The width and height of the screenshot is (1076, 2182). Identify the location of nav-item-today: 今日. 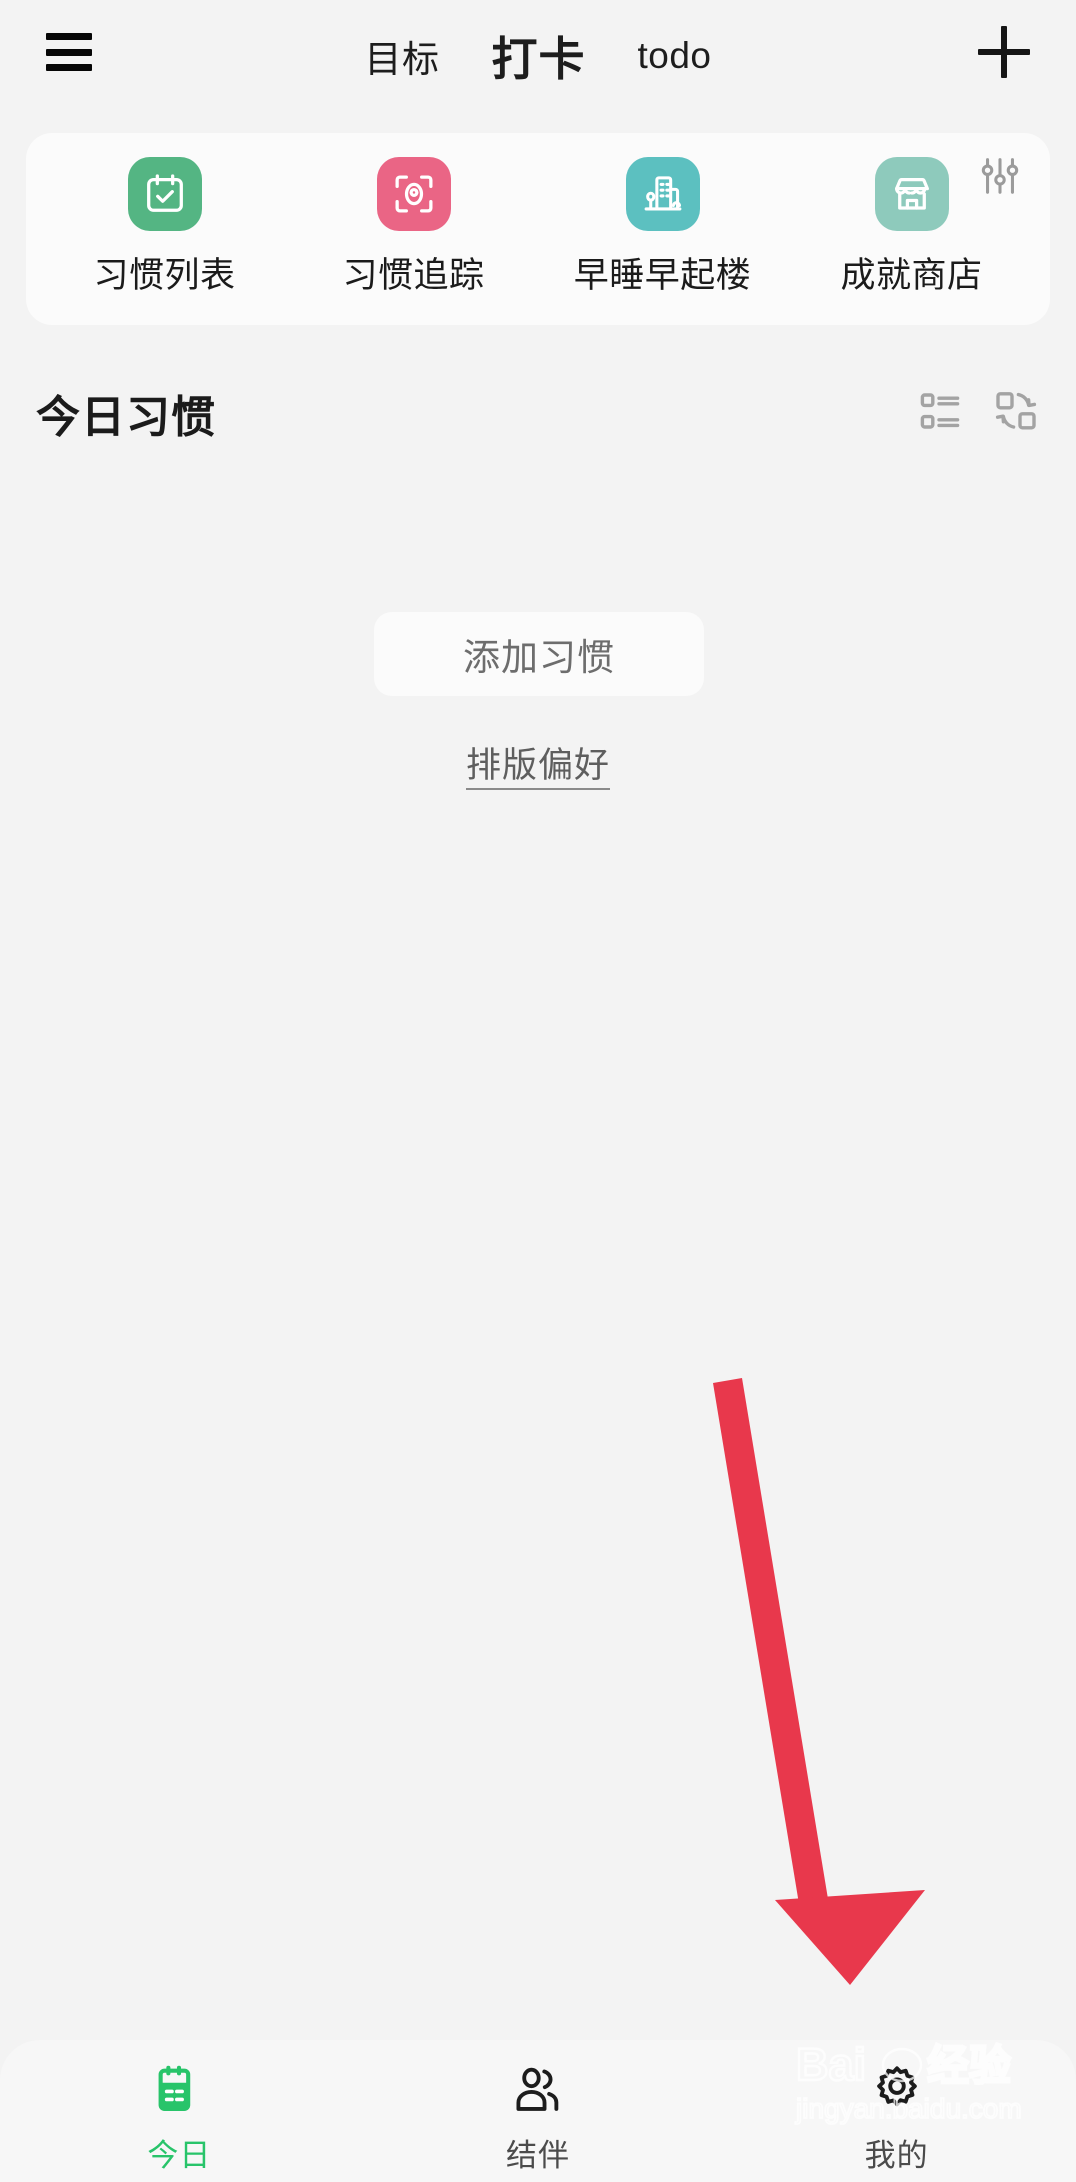
(179, 2118).